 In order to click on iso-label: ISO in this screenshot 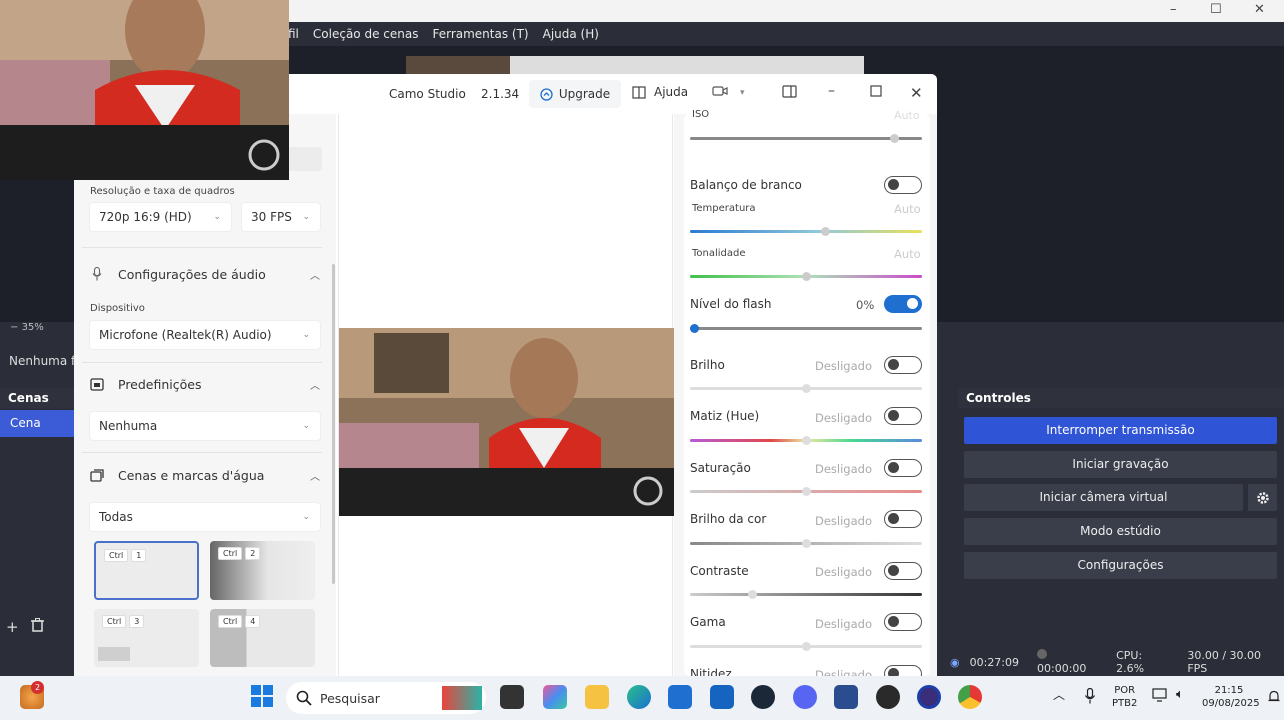, I will do `click(701, 114)`.